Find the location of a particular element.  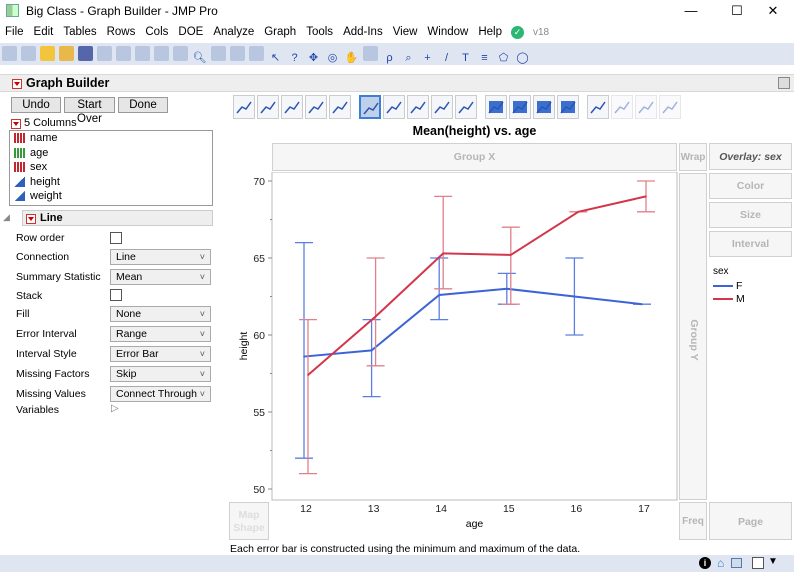

column-item: weight is located at coordinates (111, 196).